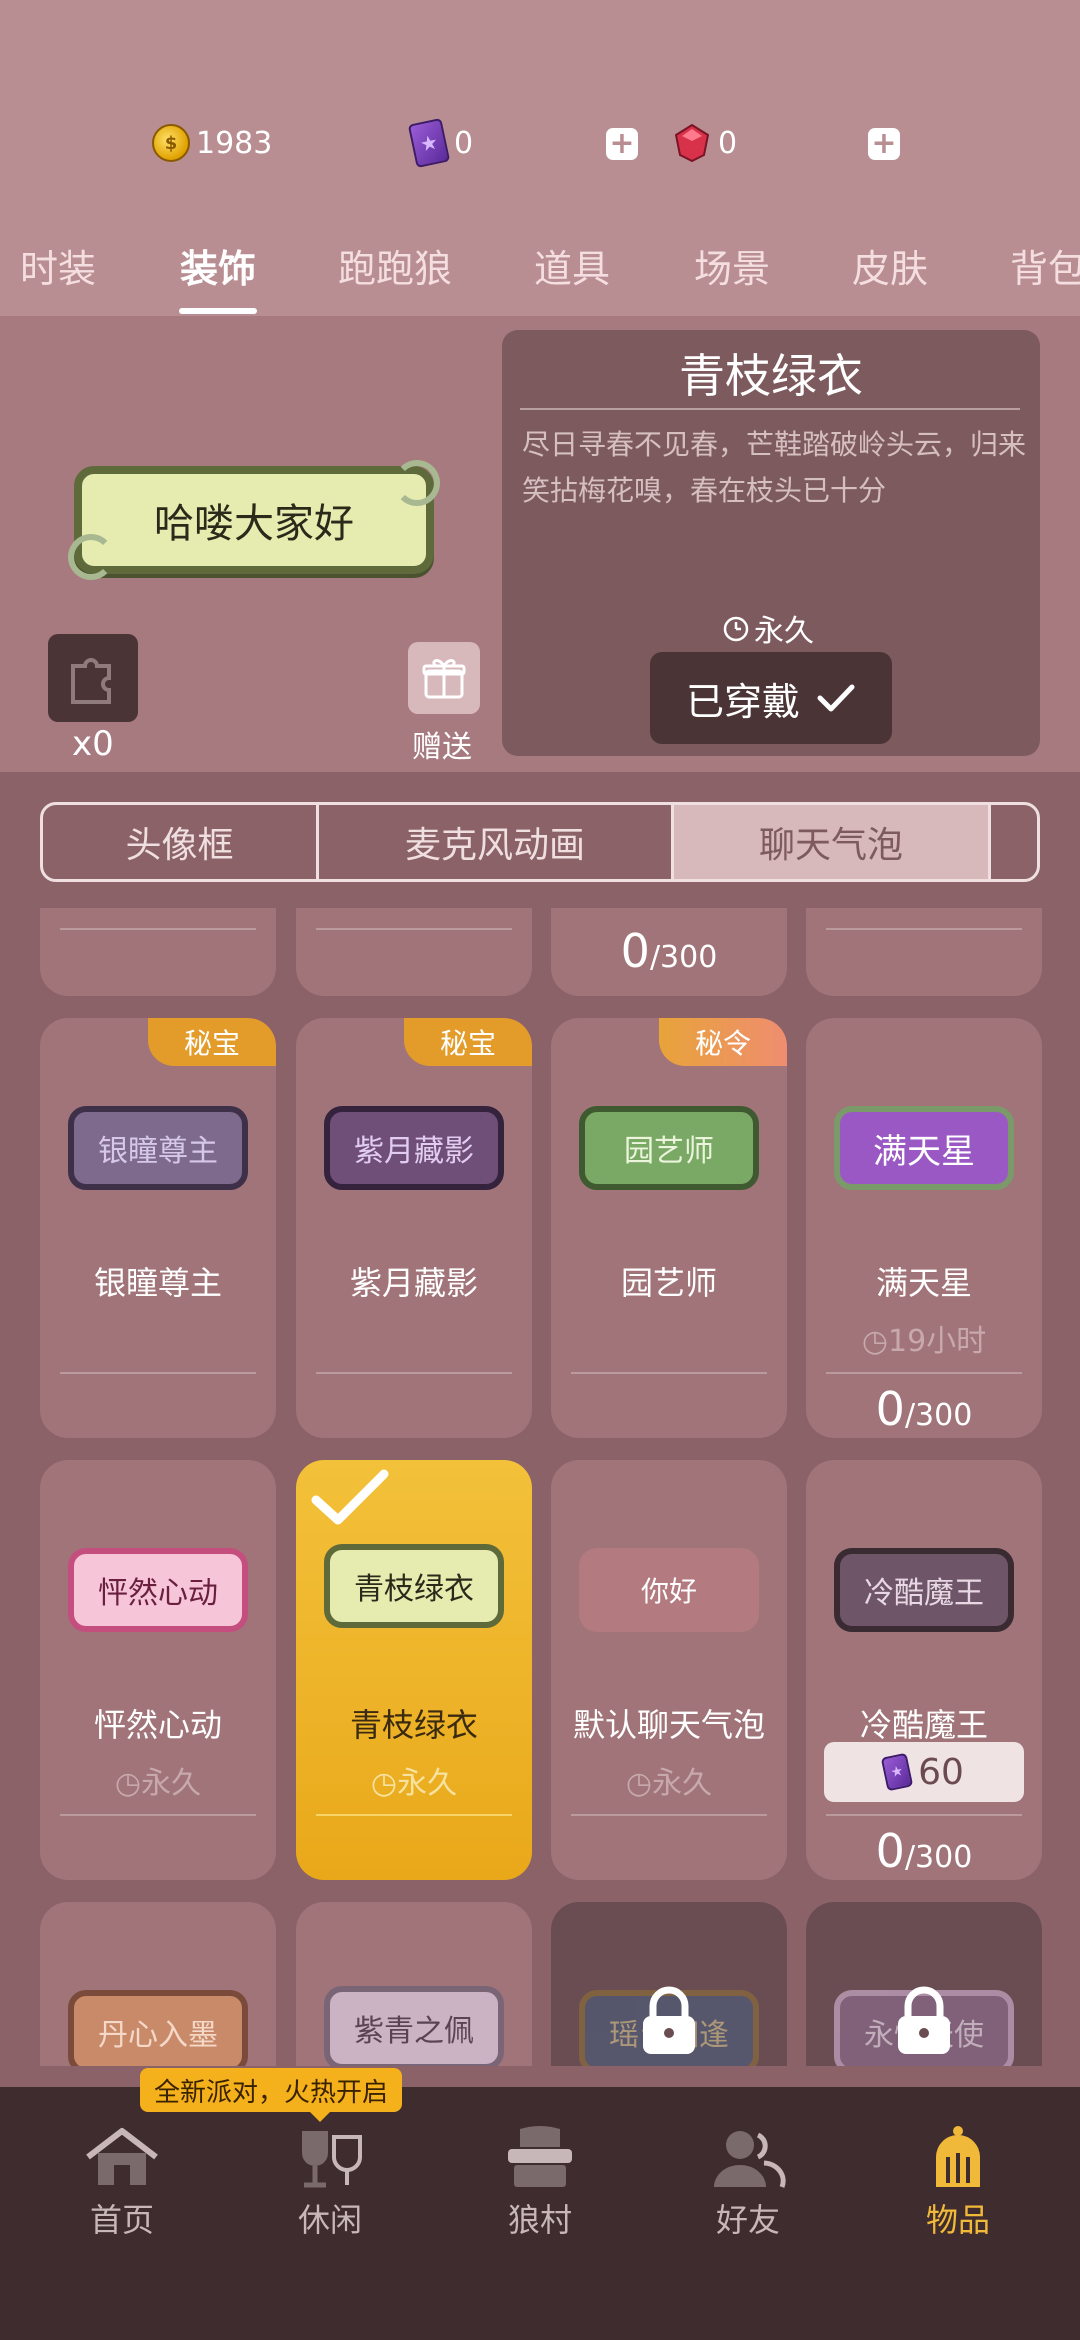 The height and width of the screenshot is (2340, 1080). What do you see at coordinates (158, 1670) in the screenshot?
I see `item-card-heartbeat: 怦然心动 怦然心动 ◷永久` at bounding box center [158, 1670].